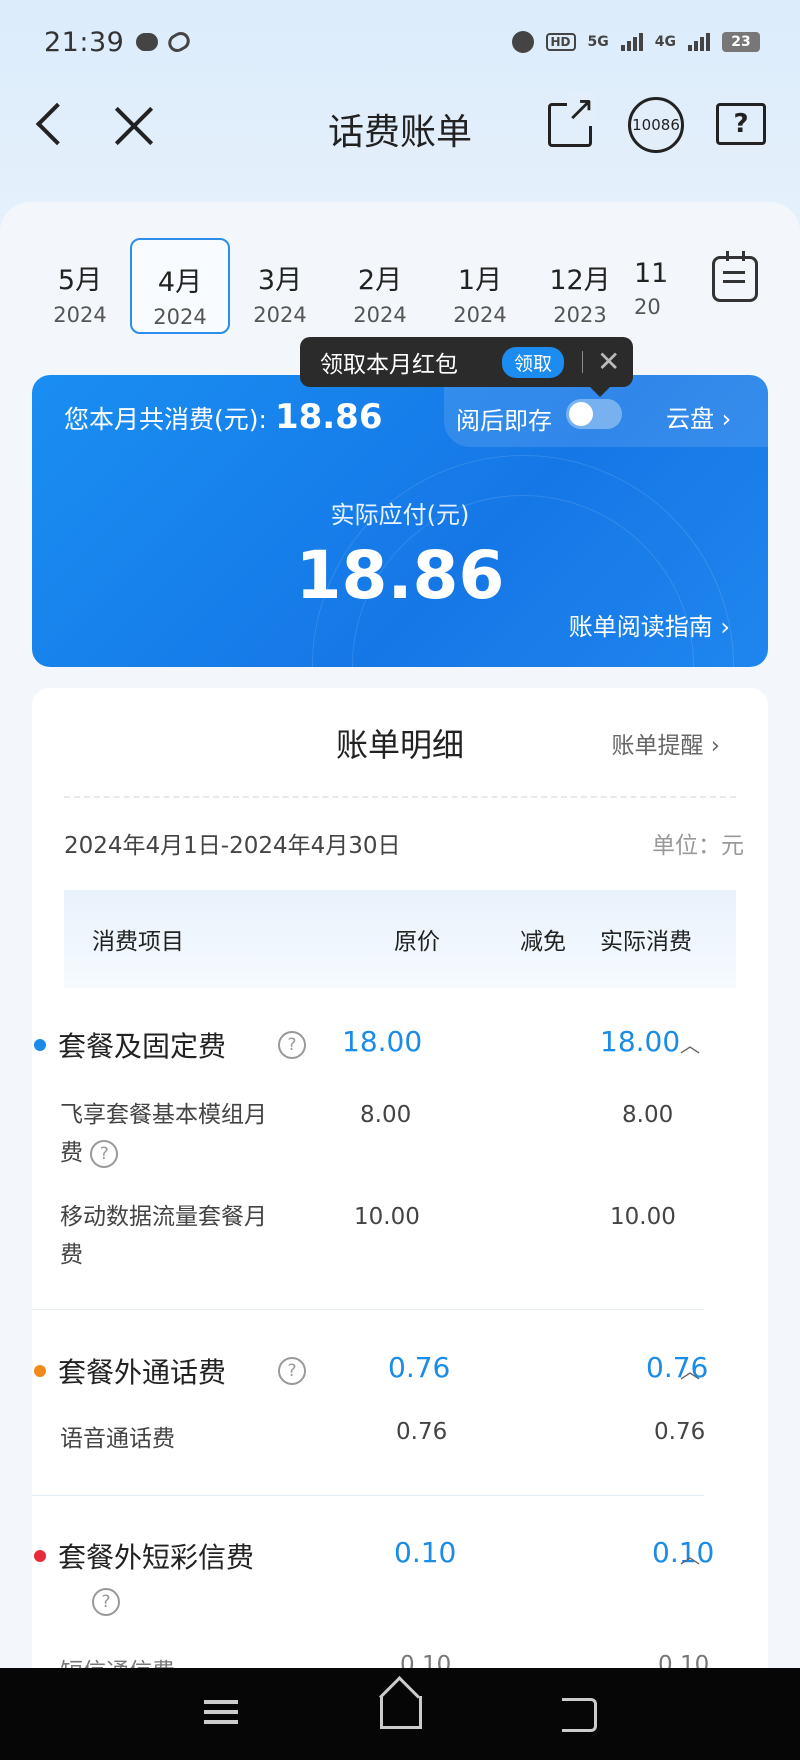 The image size is (800, 1760). I want to click on month-tab: 2月 2024, so click(380, 286).